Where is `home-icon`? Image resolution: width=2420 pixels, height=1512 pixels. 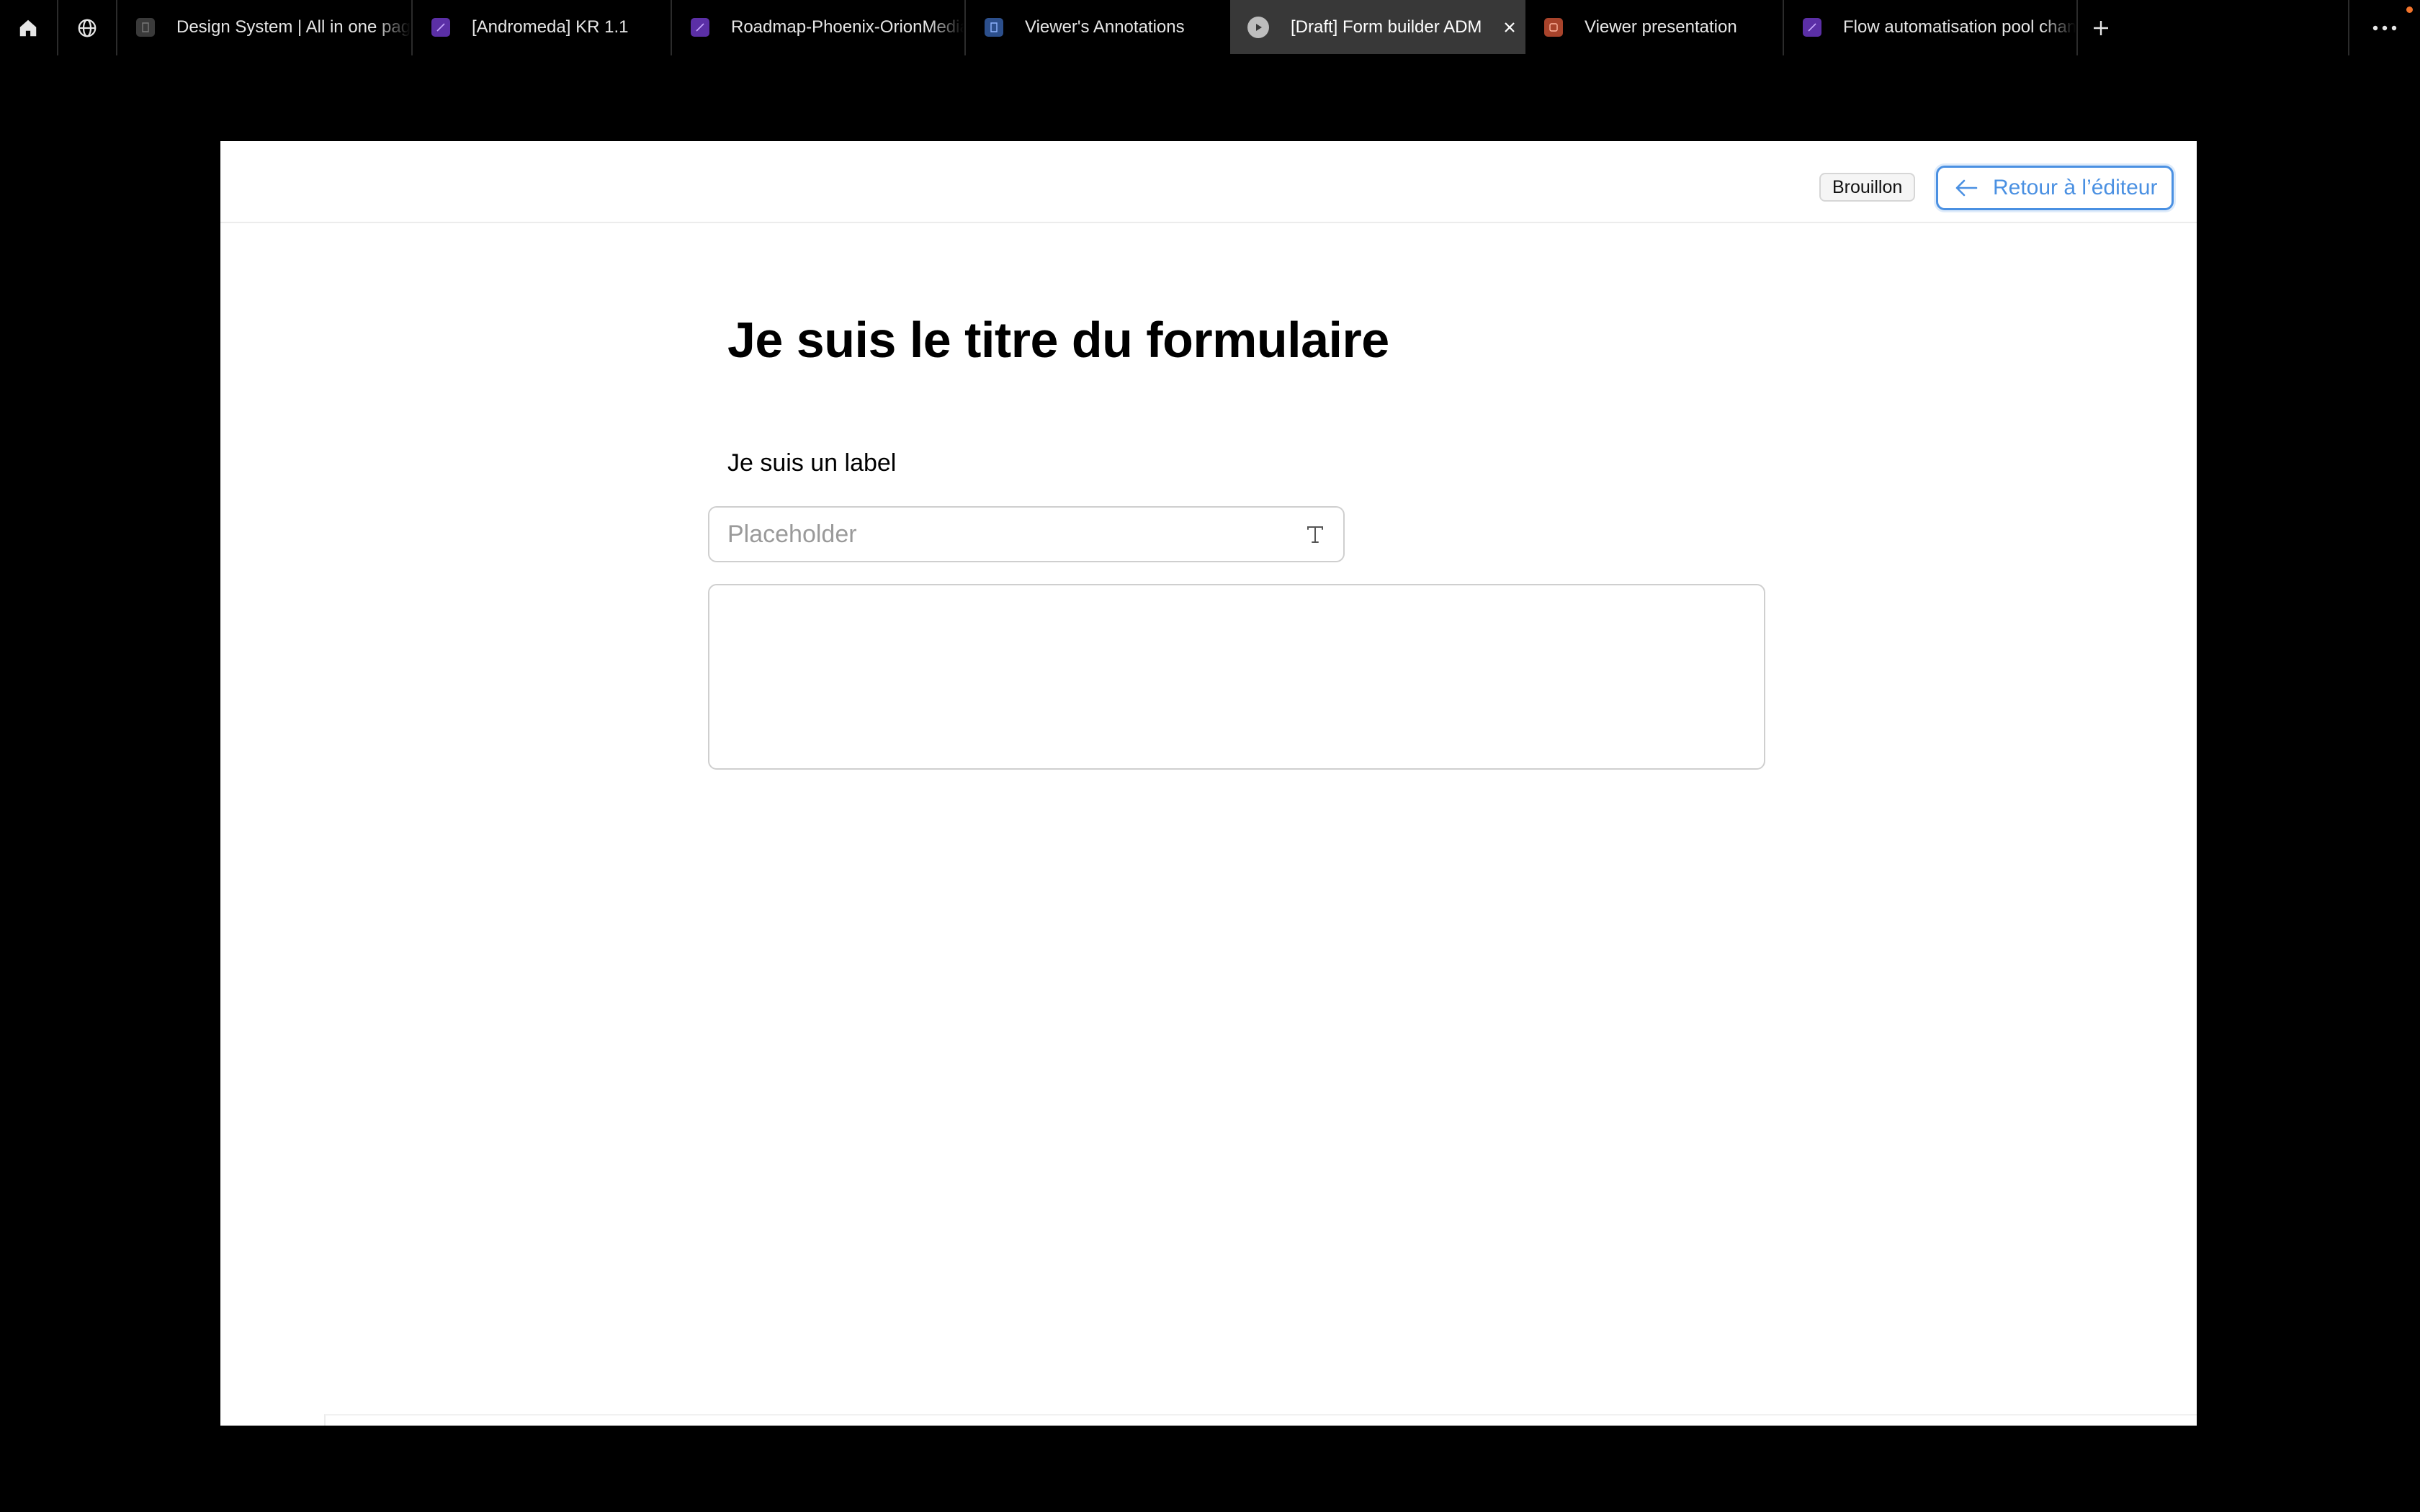
home-icon is located at coordinates (28, 27).